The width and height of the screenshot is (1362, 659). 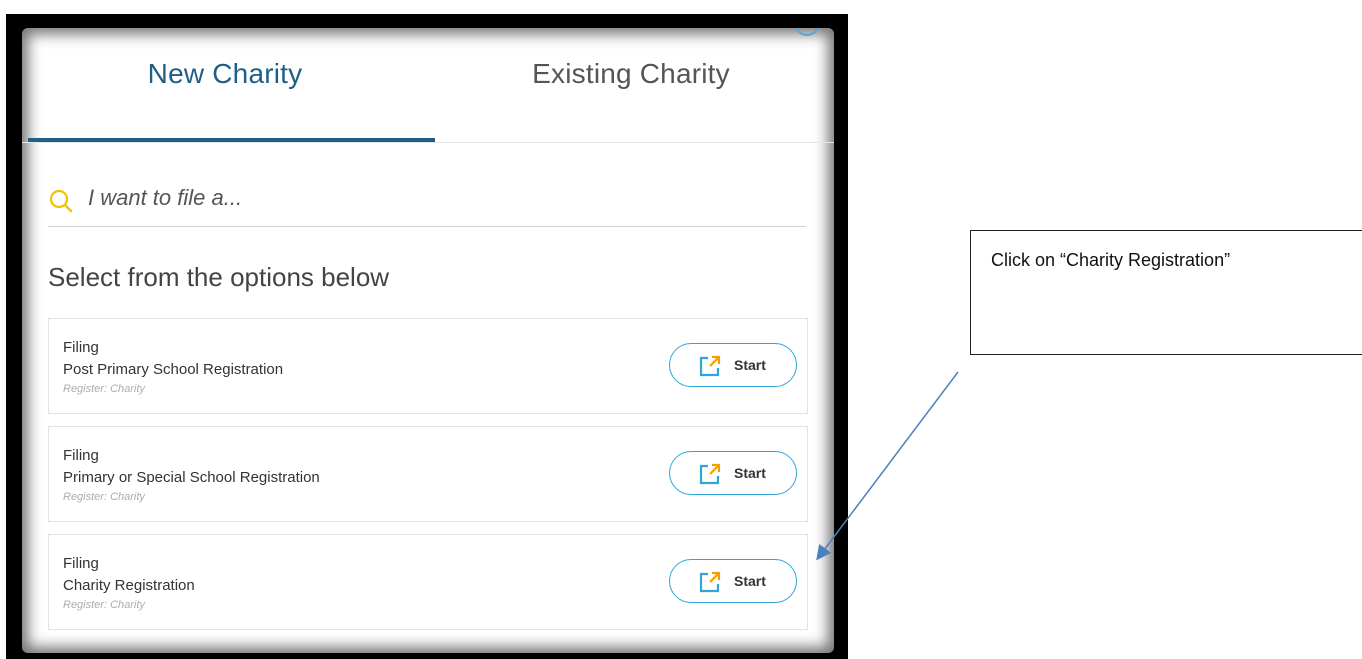 I want to click on search-bar, so click(x=427, y=202).